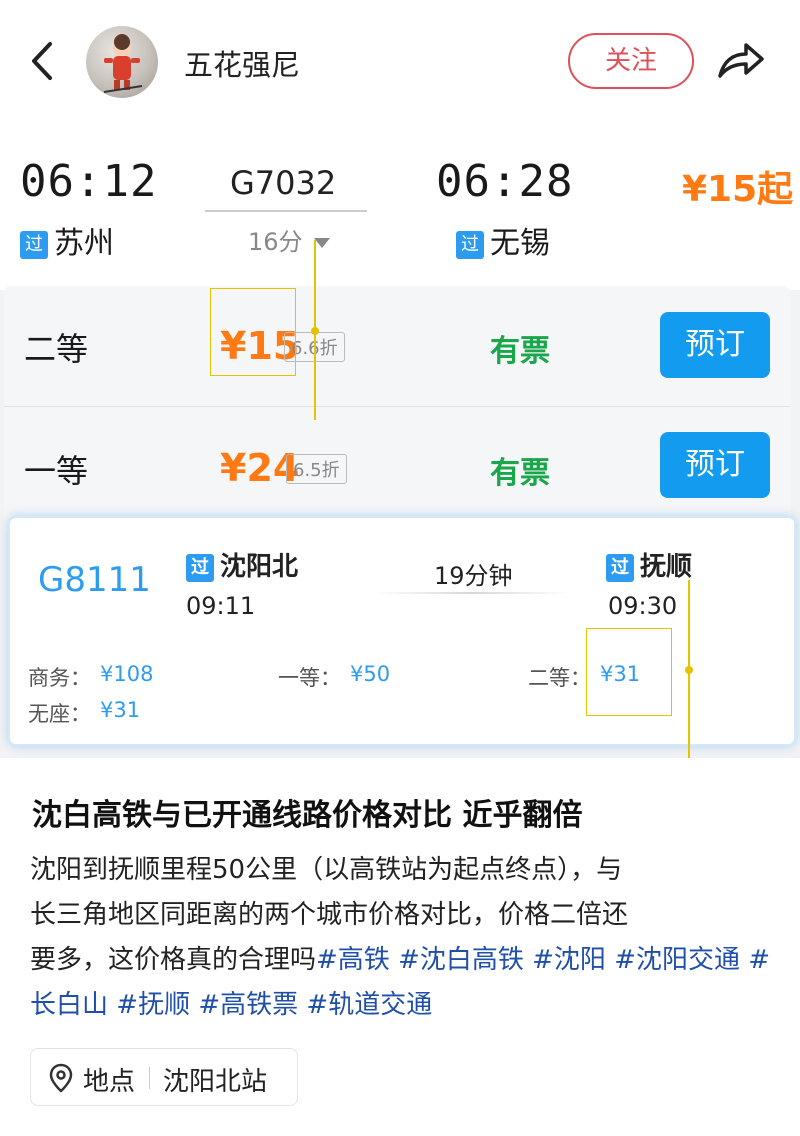 The height and width of the screenshot is (1136, 800). I want to click on no-seat-label: 无座：, so click(59, 714).